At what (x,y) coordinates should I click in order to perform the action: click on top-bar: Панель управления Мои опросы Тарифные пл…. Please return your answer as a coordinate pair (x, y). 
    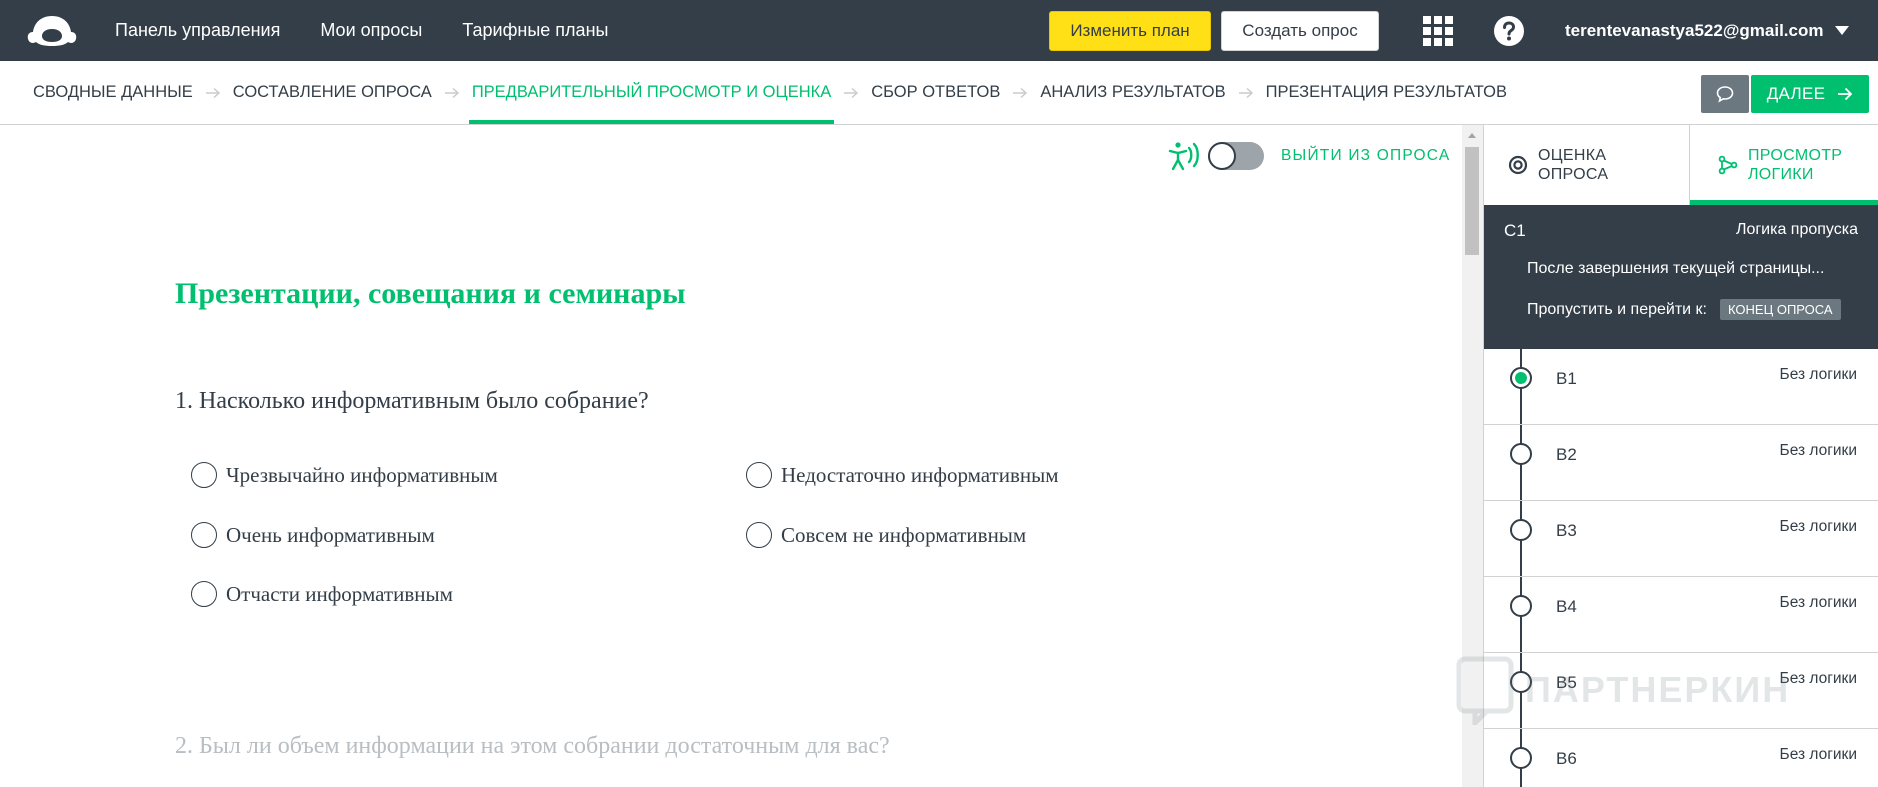
    Looking at the image, I should click on (939, 30).